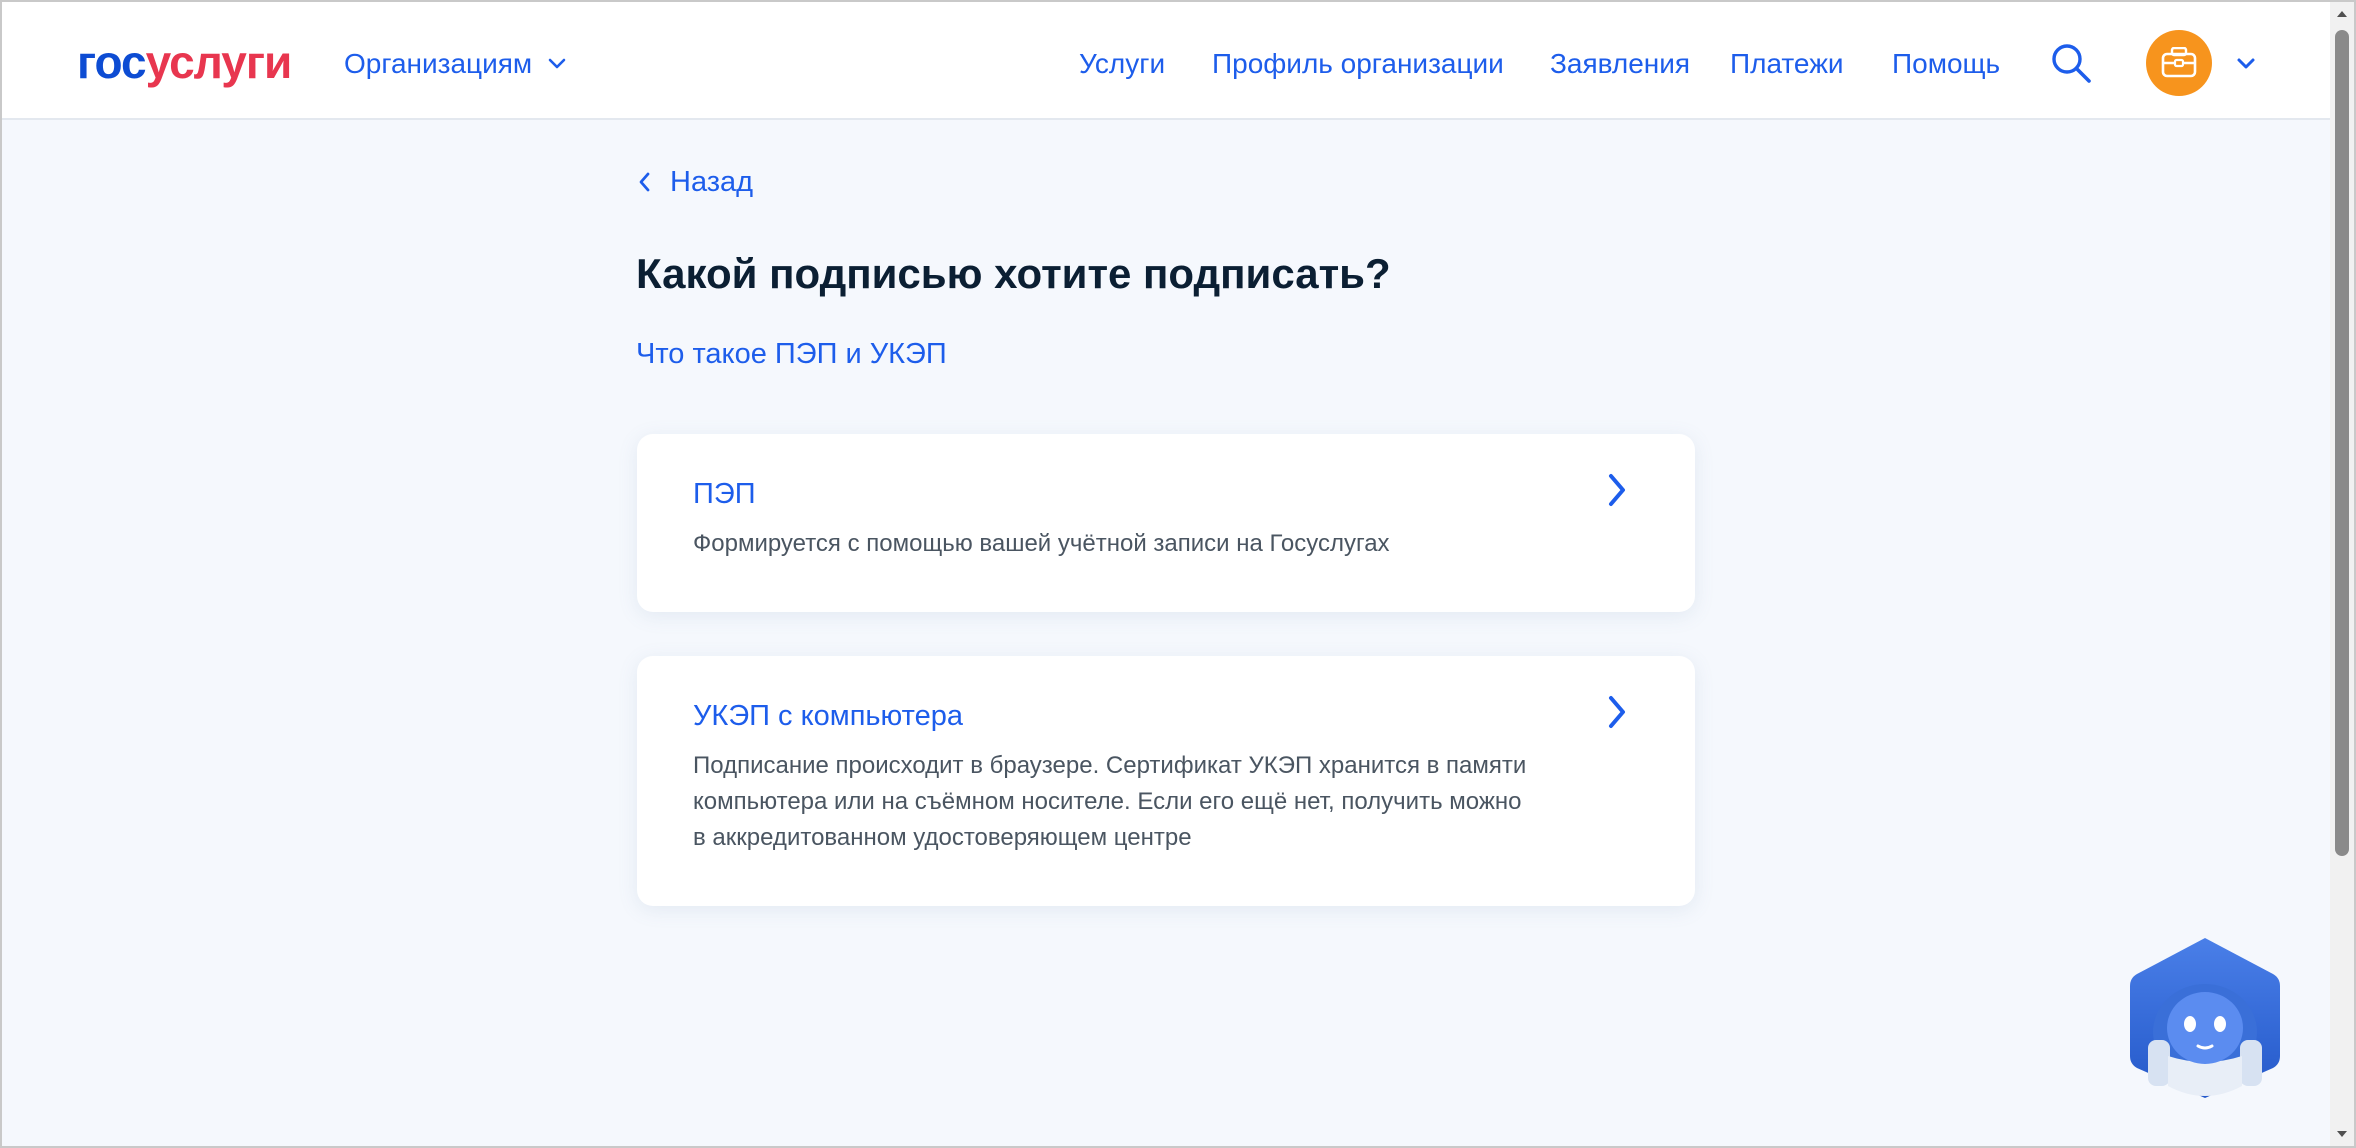  Describe the element at coordinates (724, 494) in the screenshot. I see `option-title: ПЭП` at that location.